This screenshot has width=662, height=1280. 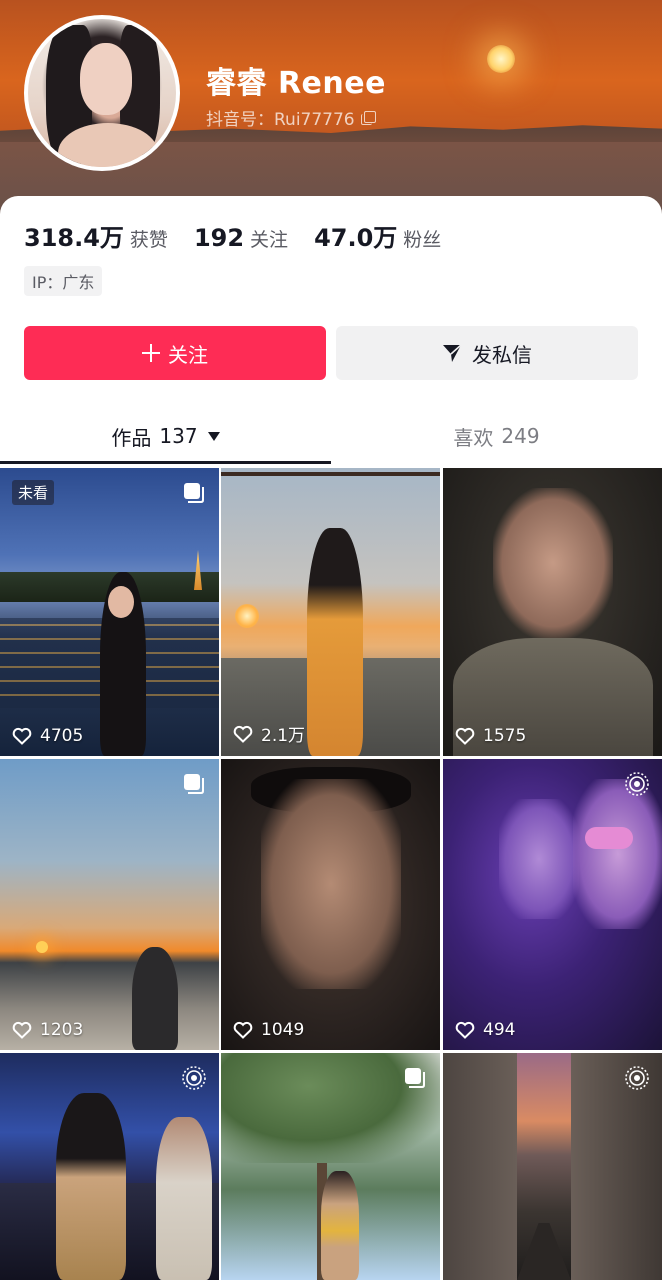 What do you see at coordinates (62, 1030) in the screenshot?
I see `video-likes-count: 1203` at bounding box center [62, 1030].